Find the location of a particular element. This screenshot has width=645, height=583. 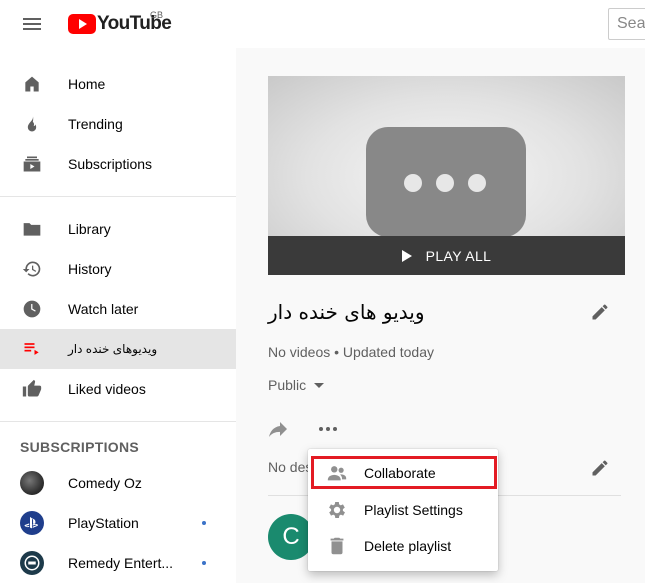

menu-item-playlist-settings: Playlist Settings is located at coordinates (403, 510).